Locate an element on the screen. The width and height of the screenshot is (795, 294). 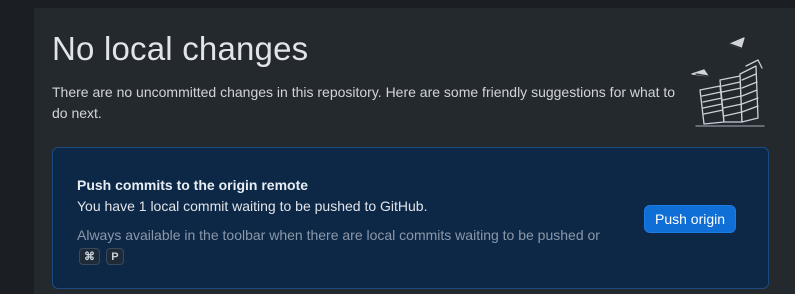
paper-stacks-illustration-icon is located at coordinates (726, 80).